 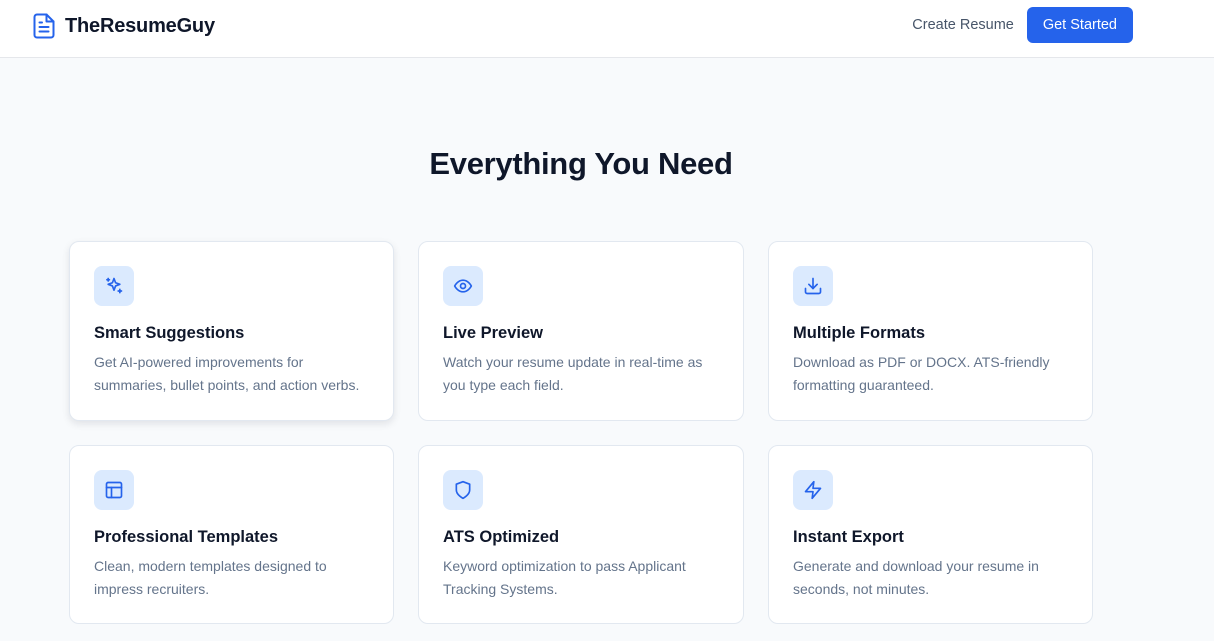 I want to click on zap-icon, so click(x=813, y=490).